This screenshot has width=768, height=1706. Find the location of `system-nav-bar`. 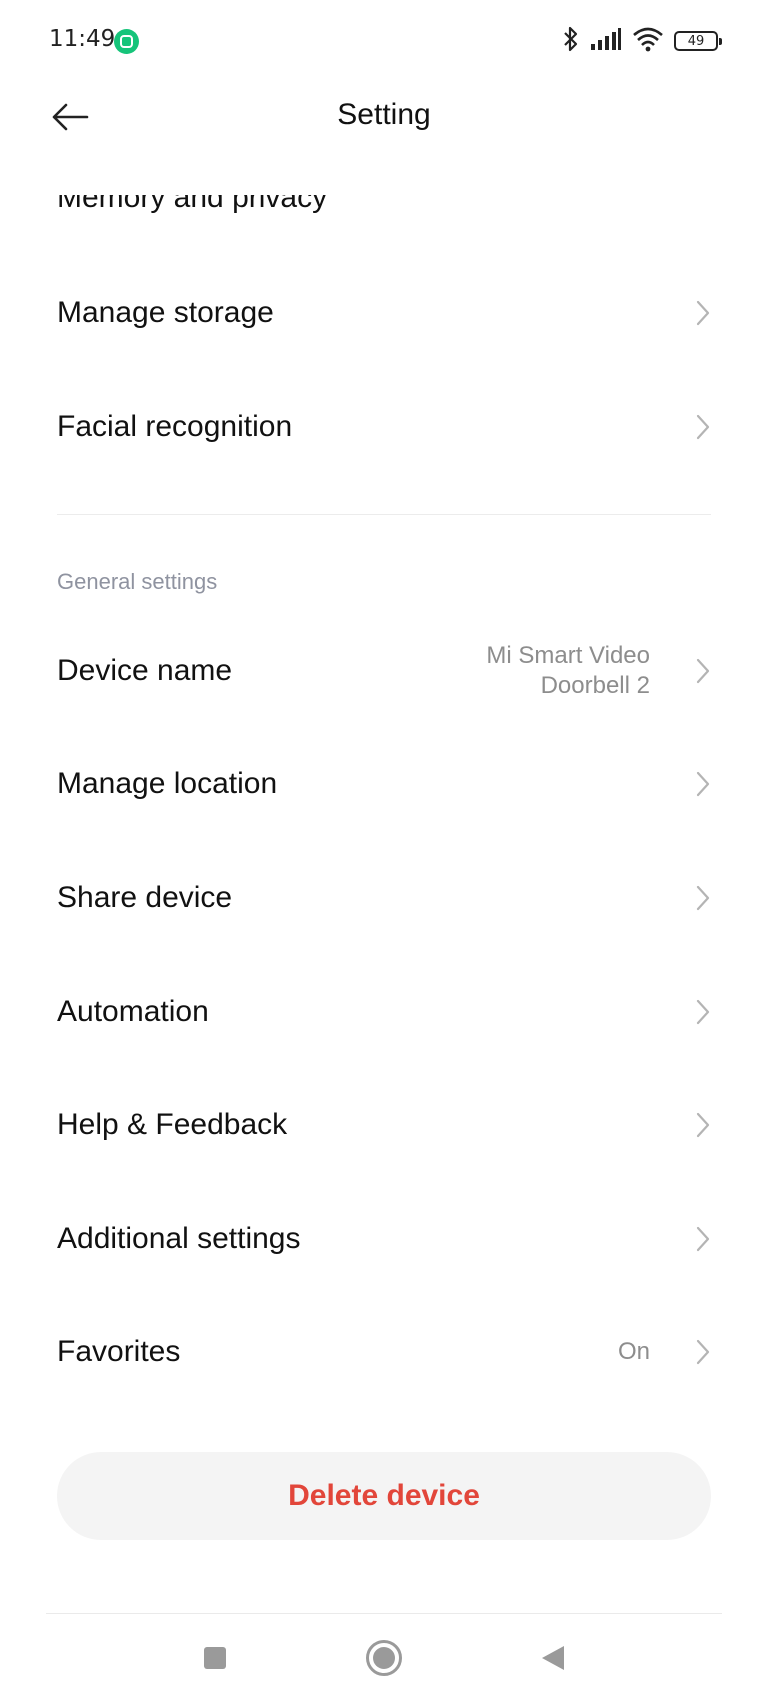

system-nav-bar is located at coordinates (384, 1660).